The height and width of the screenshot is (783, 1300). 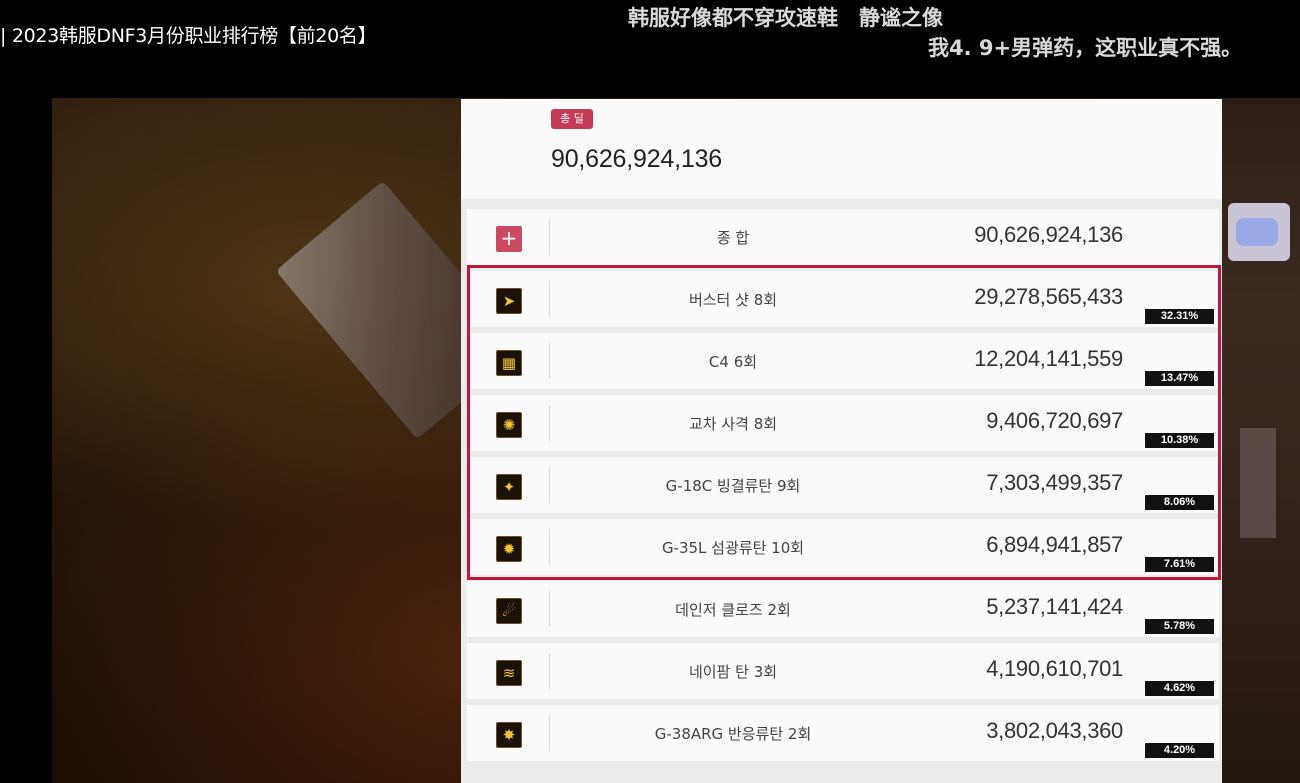 I want to click on damage-value: 90,626,924,136, so click(x=1048, y=234).